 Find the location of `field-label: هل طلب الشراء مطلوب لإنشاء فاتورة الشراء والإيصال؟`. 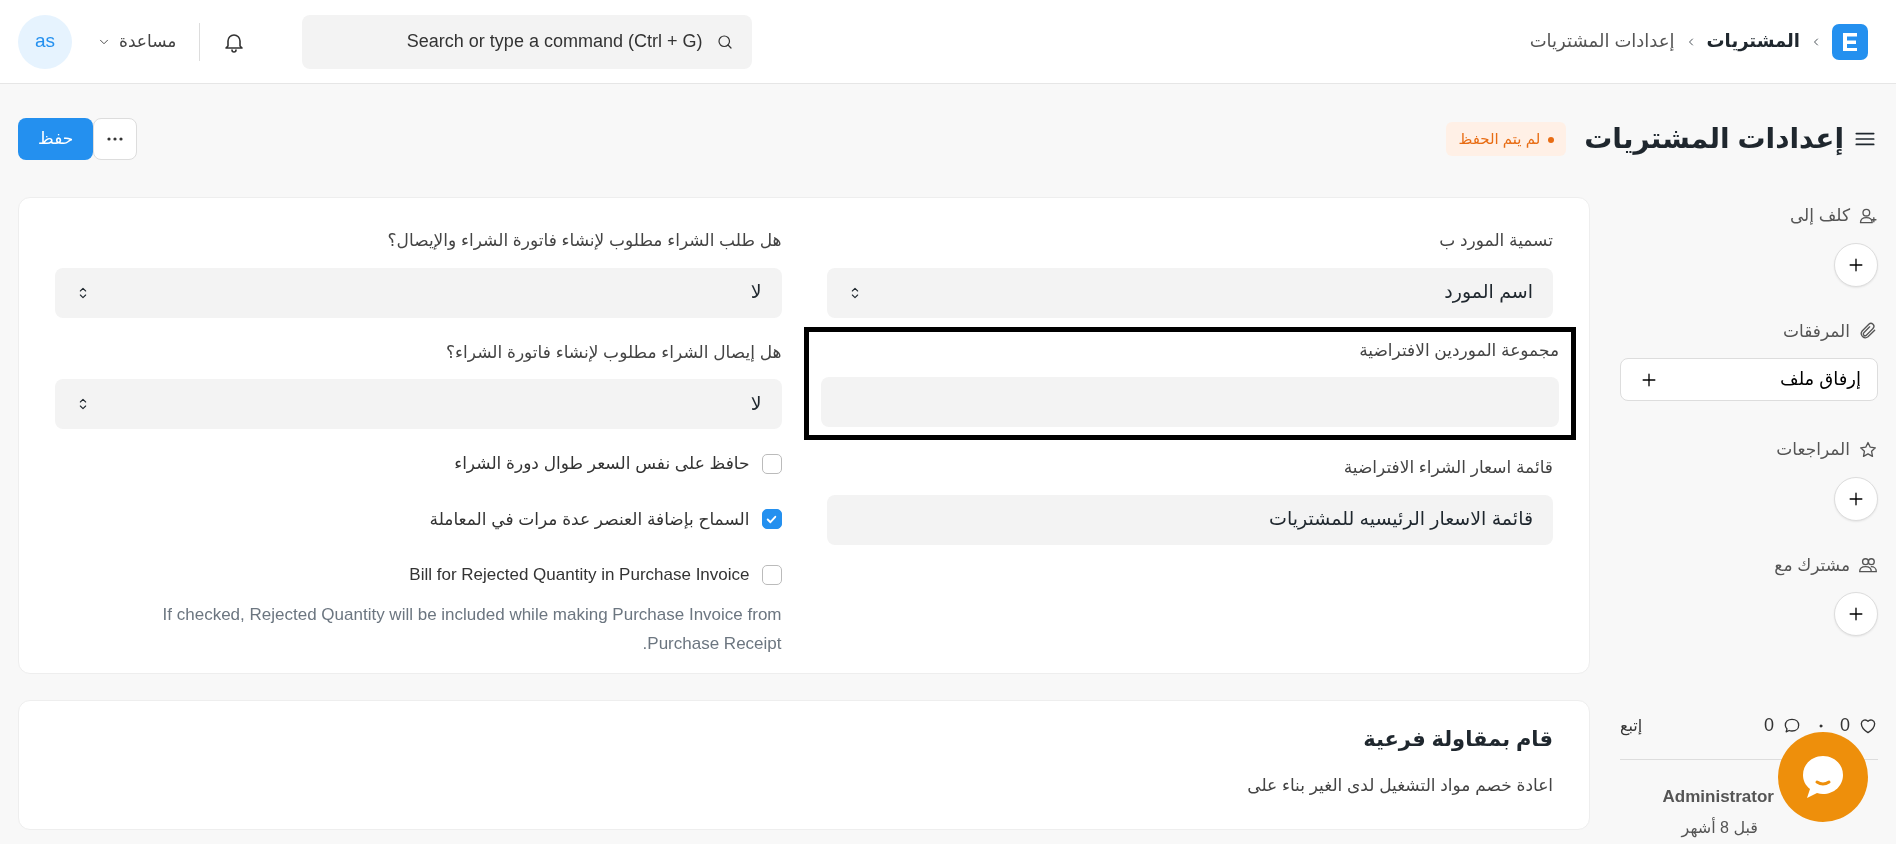

field-label: هل طلب الشراء مطلوب لإنشاء فاتورة الشراء والإيصال؟ is located at coordinates (584, 241).